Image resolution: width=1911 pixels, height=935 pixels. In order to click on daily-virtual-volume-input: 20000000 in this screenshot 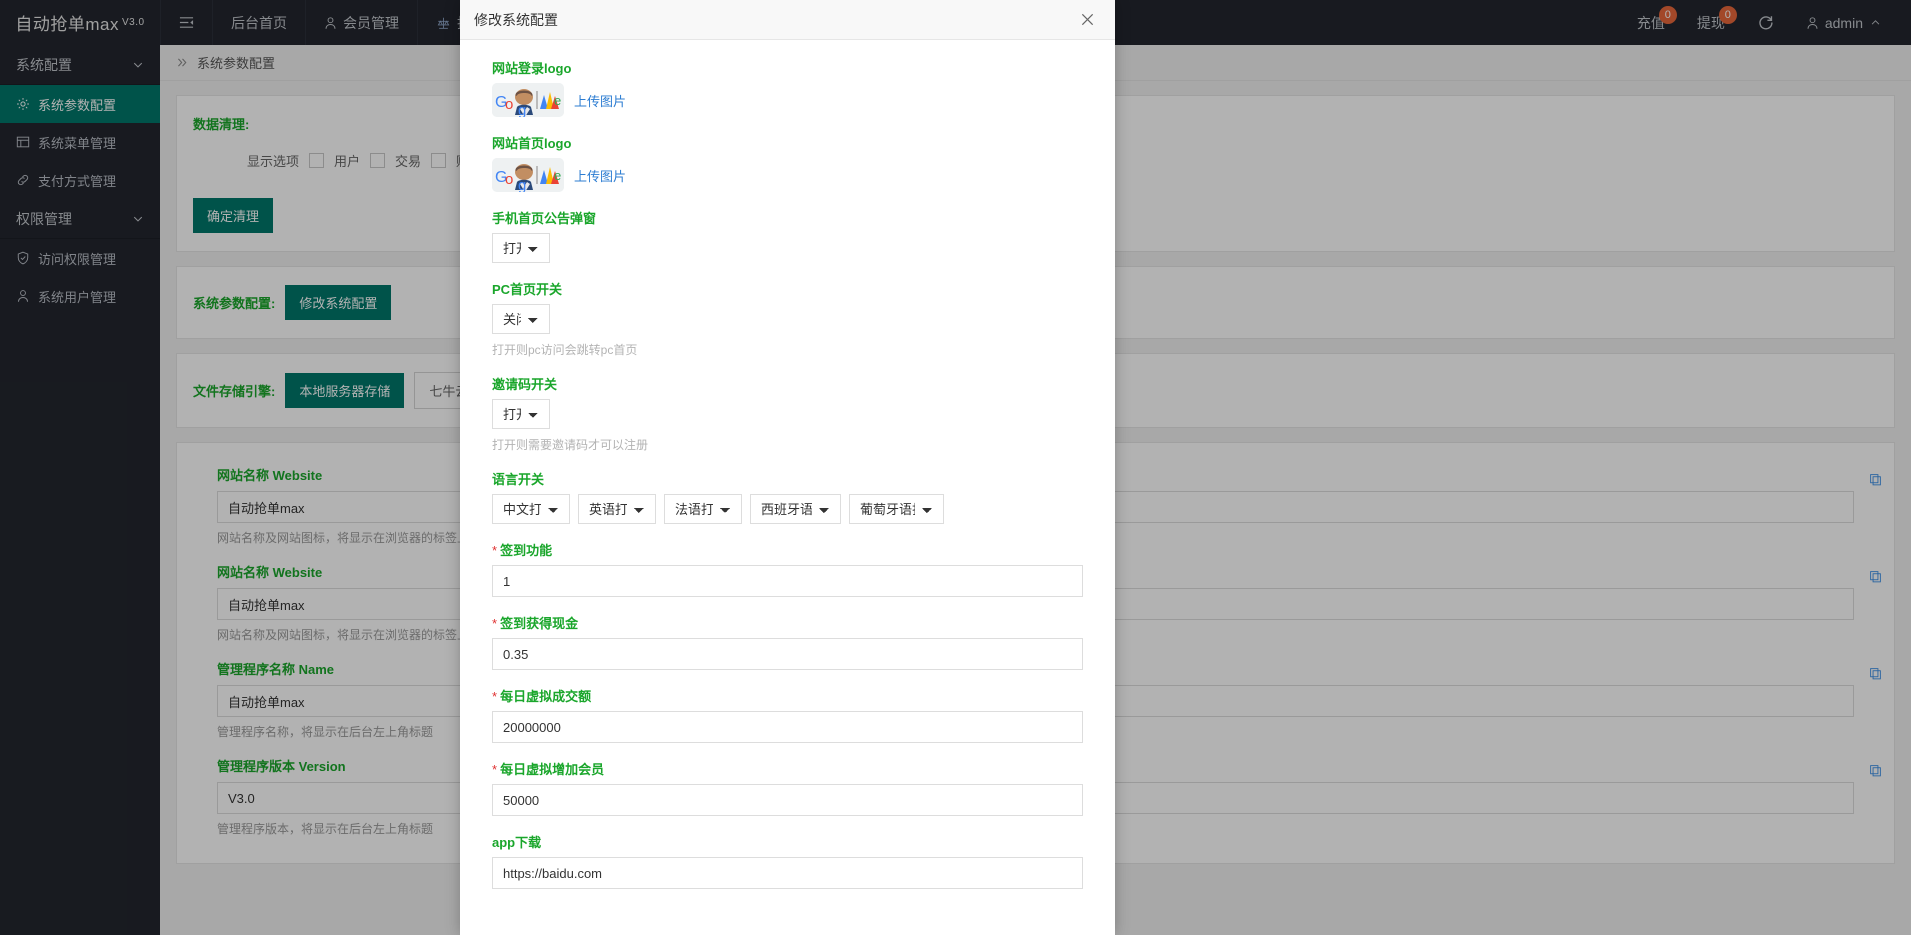, I will do `click(787, 727)`.